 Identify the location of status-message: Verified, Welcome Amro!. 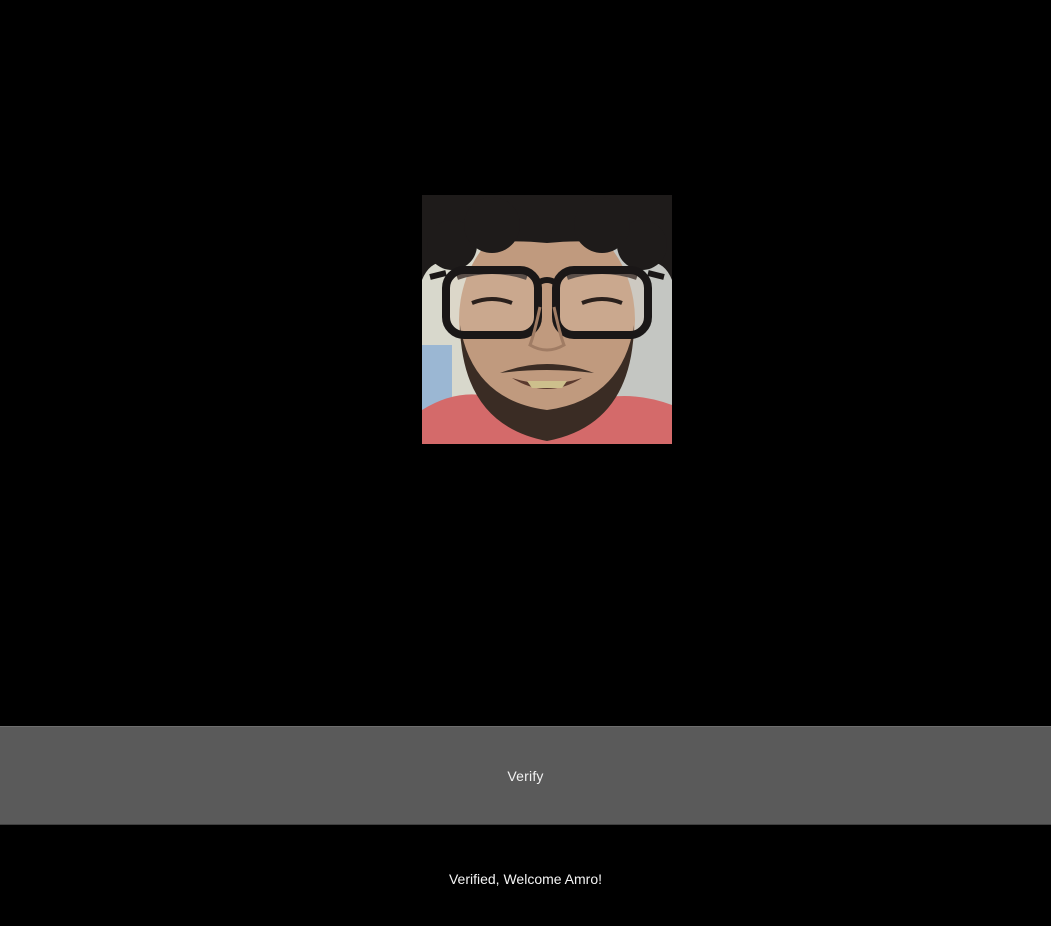
(525, 878).